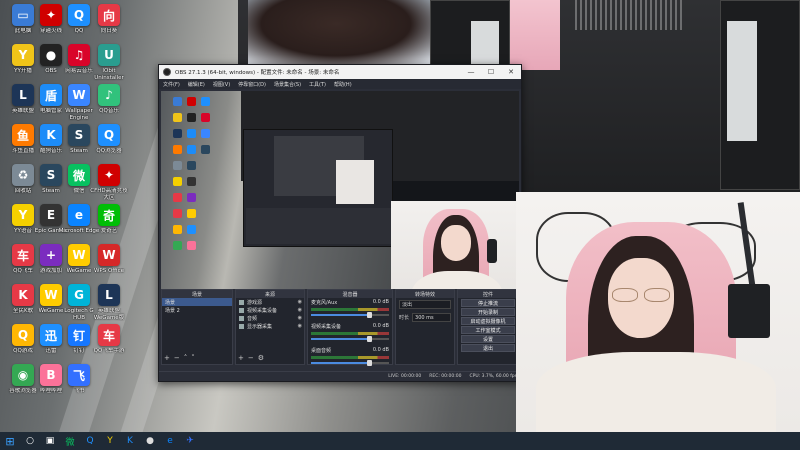 The height and width of the screenshot is (450, 800). What do you see at coordinates (79, 379) in the screenshot?
I see `desktop-icon: 飞飞书` at bounding box center [79, 379].